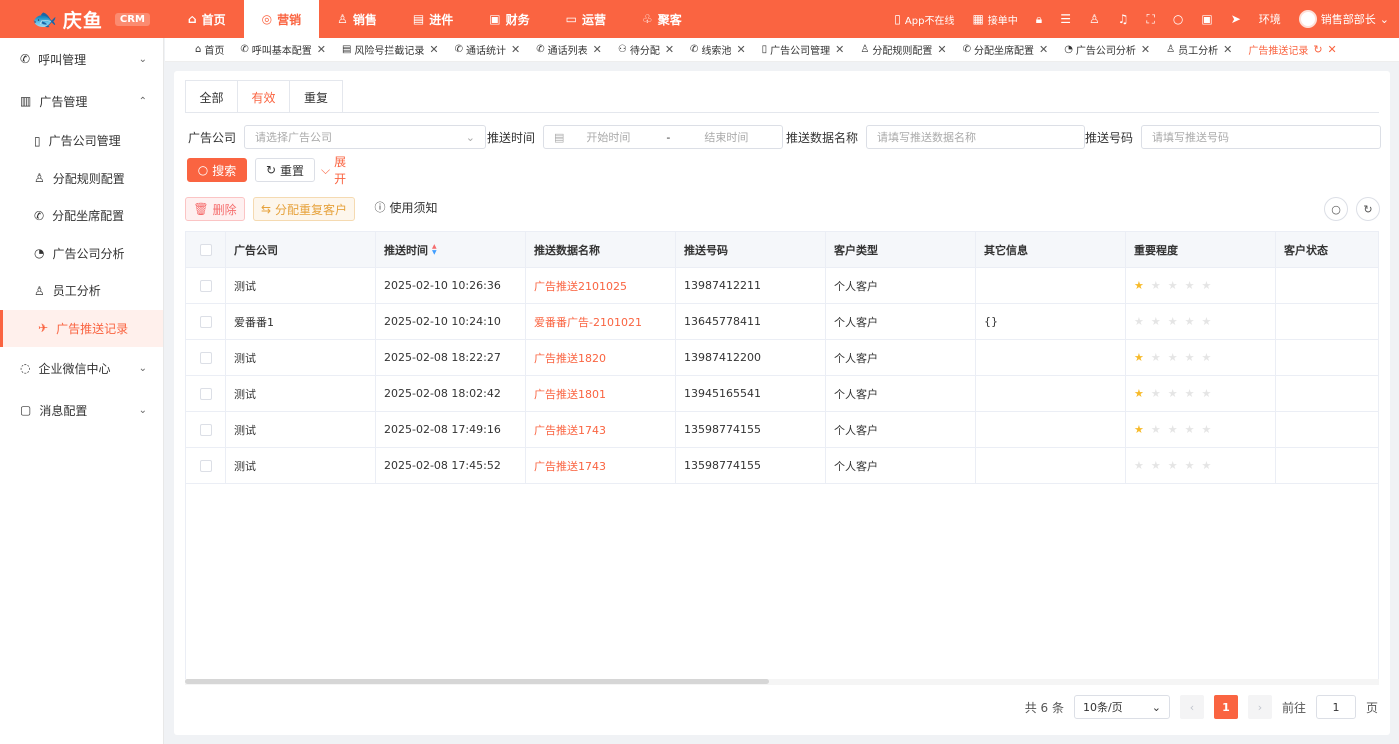 This screenshot has width=1399, height=744. I want to click on page-tab-7: ▯ 广告公司管理 ✕, so click(803, 49).